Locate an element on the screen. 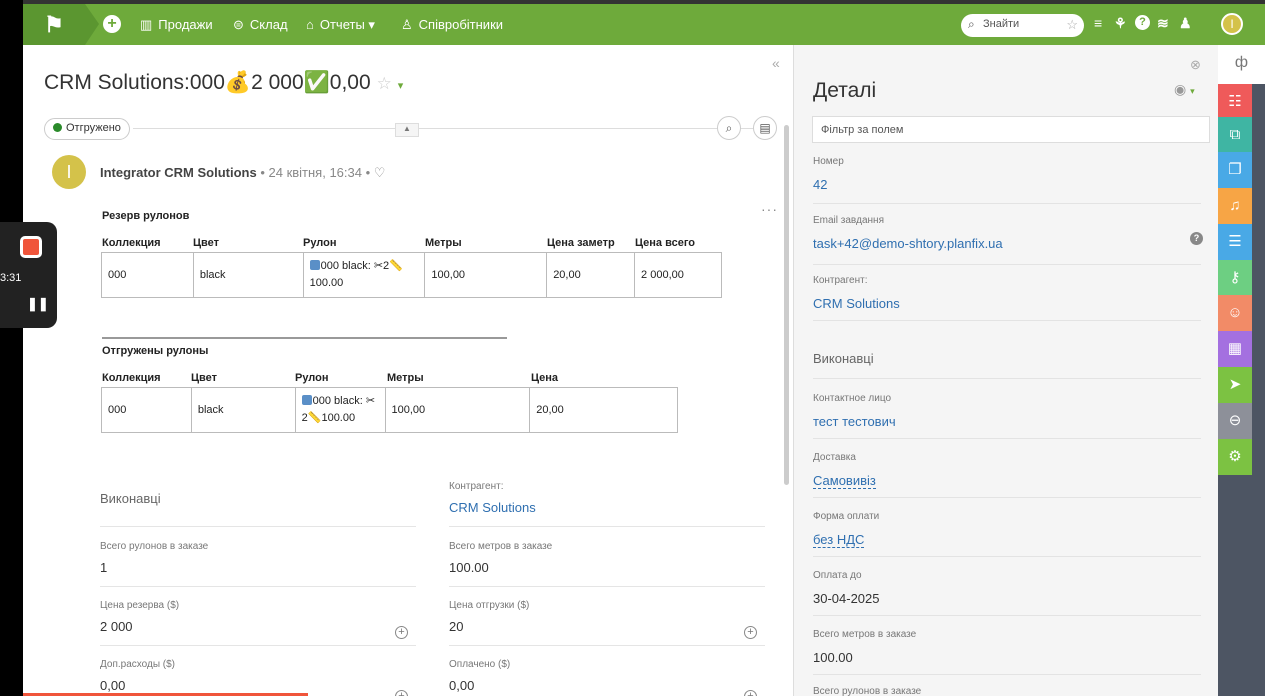 The height and width of the screenshot is (696, 1265). field-total-rolls: Всего рулонов в заказе 1 is located at coordinates (258, 564).